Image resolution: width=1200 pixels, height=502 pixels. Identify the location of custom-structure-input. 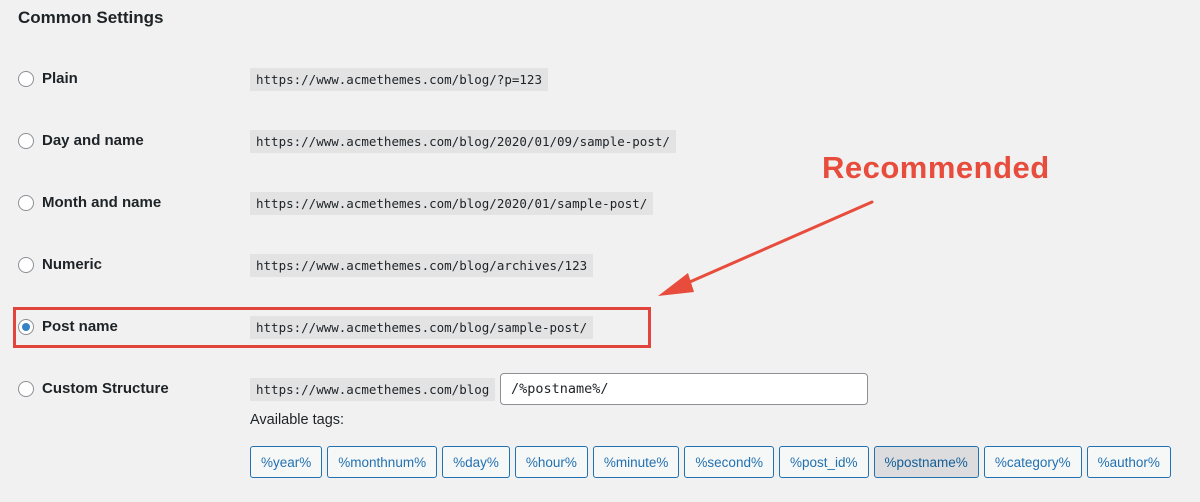
(684, 389).